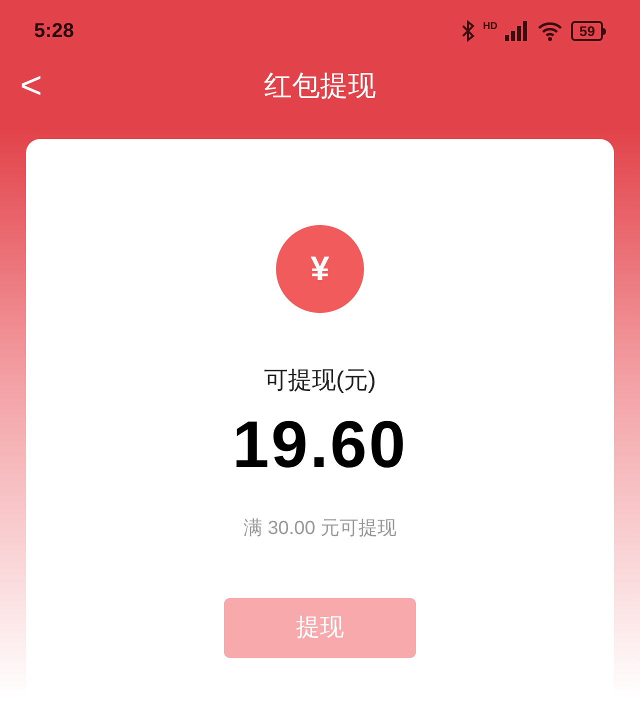  What do you see at coordinates (467, 31) in the screenshot?
I see `bluetooth-icon` at bounding box center [467, 31].